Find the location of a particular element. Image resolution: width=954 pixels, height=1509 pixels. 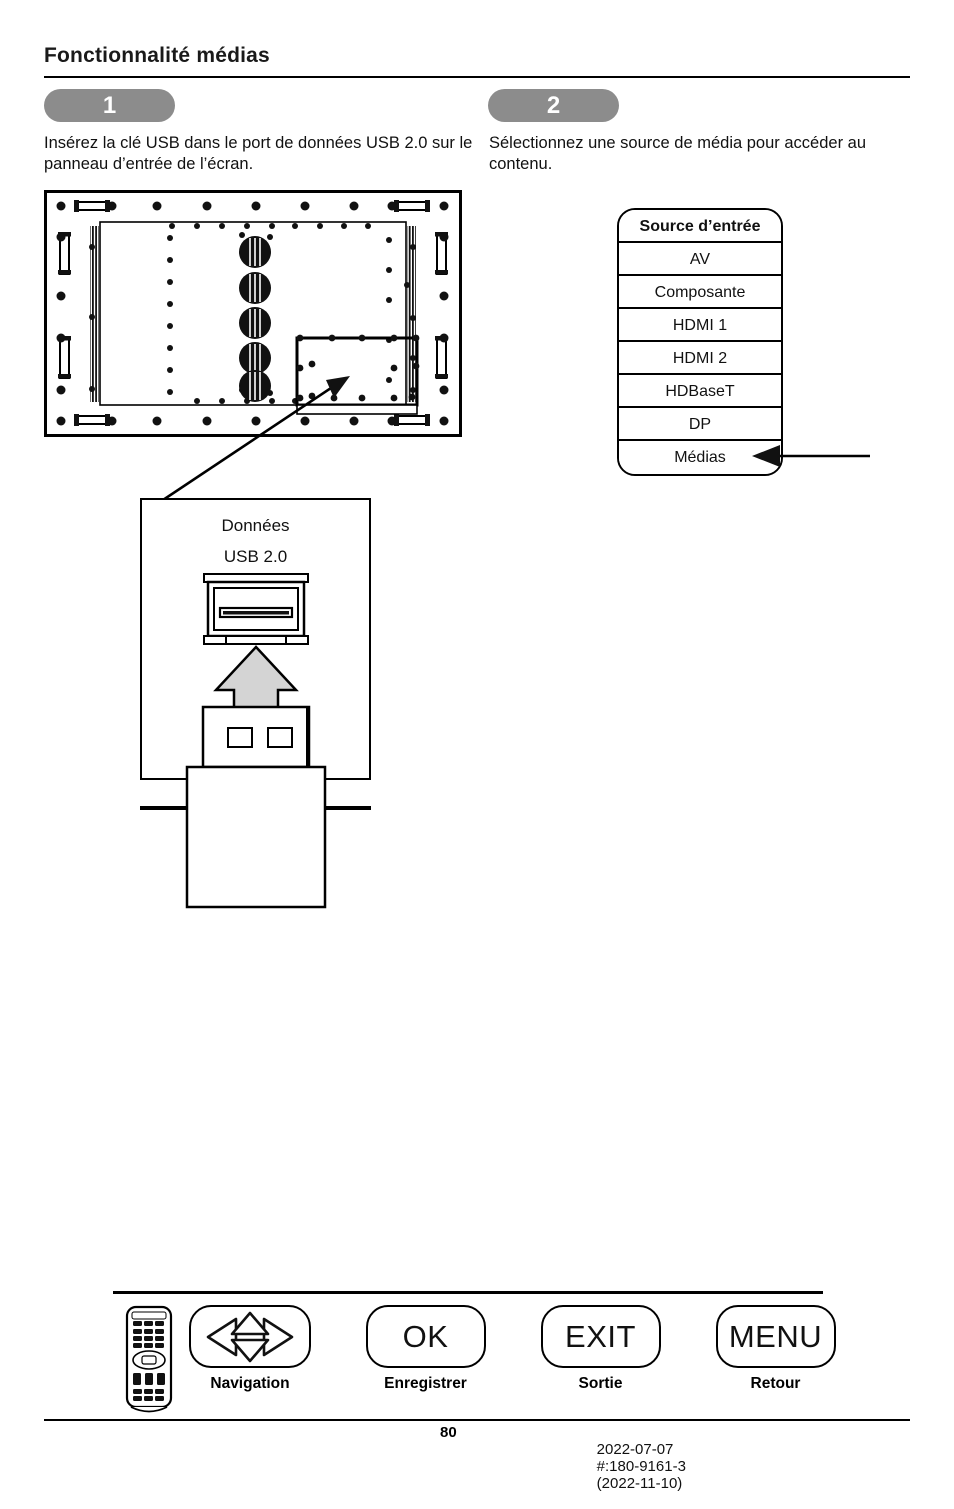

exit-key-item: EXIT Sortie is located at coordinates (600, 1349).